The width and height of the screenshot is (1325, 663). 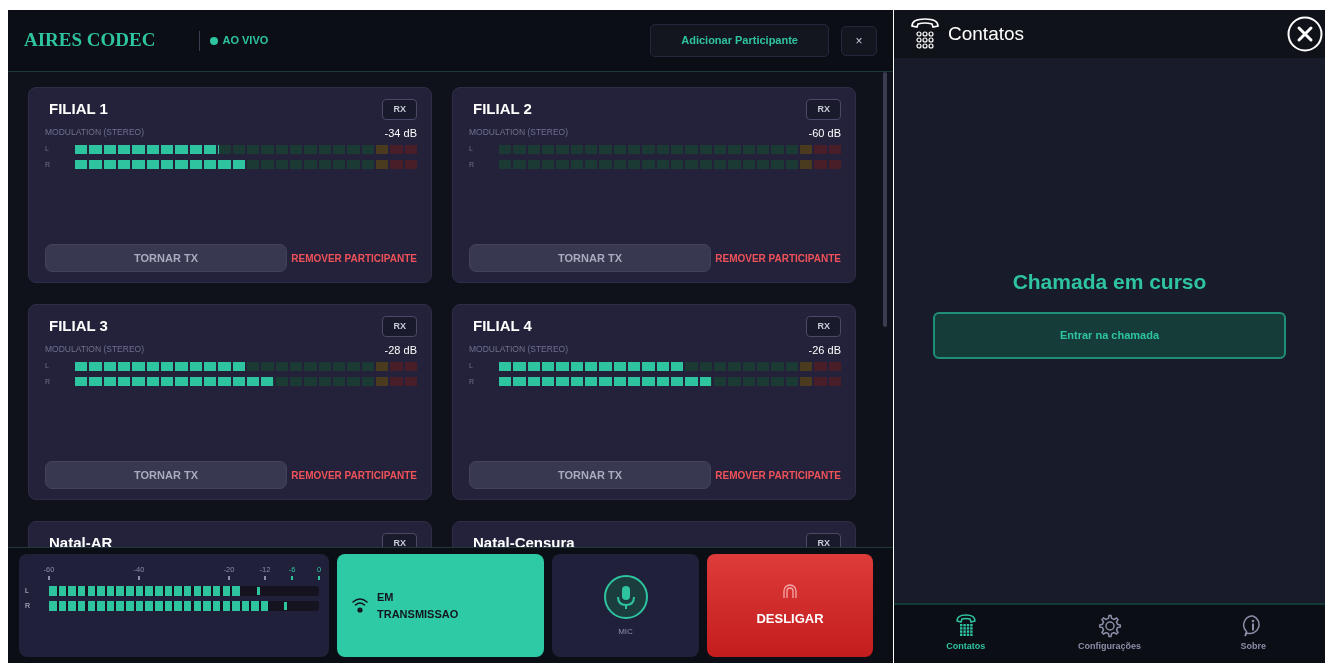 I want to click on level-reading: -28 dB, so click(x=400, y=350).